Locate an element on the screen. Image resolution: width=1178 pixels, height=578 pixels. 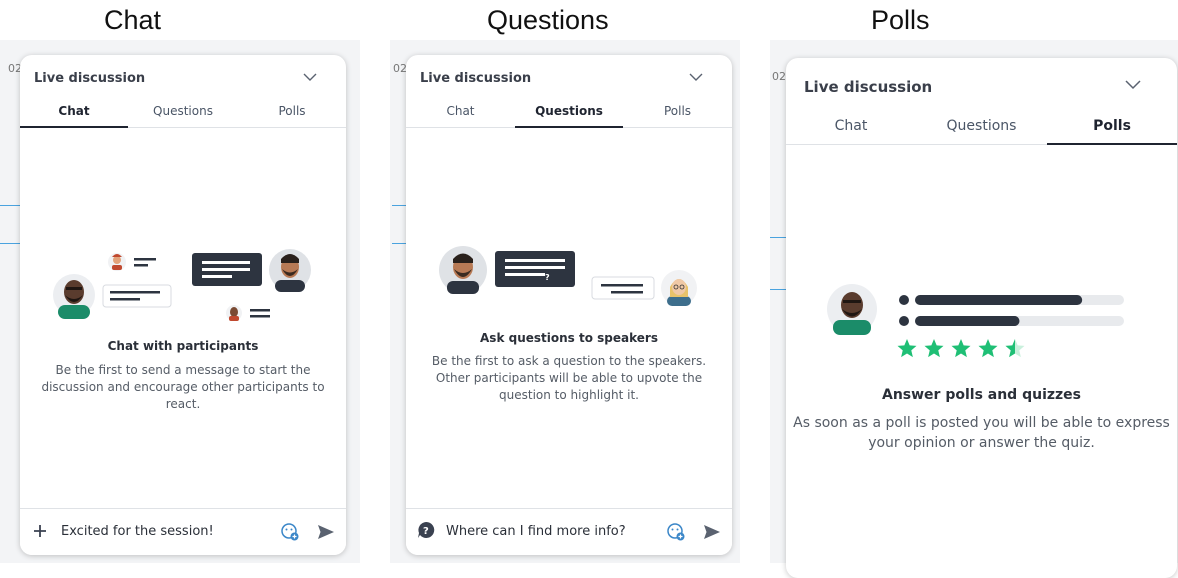
questions-illustration: ? is located at coordinates (568, 276).